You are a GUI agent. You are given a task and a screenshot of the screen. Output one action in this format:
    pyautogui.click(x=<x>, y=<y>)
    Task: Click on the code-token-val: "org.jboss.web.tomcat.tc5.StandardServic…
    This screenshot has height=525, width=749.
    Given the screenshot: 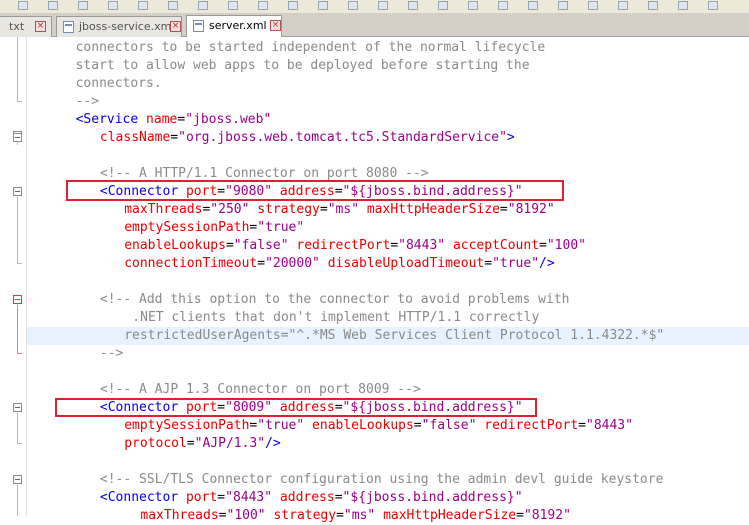 What is the action you would take?
    pyautogui.click(x=342, y=137)
    